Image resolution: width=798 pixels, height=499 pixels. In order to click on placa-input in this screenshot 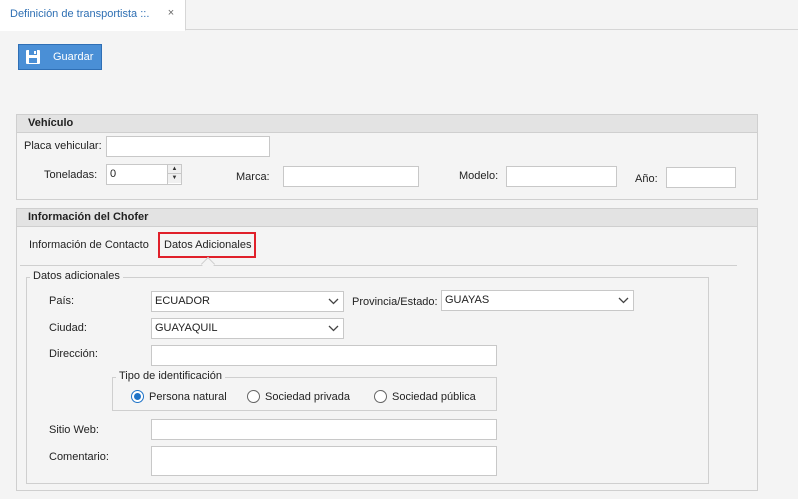, I will do `click(188, 146)`.